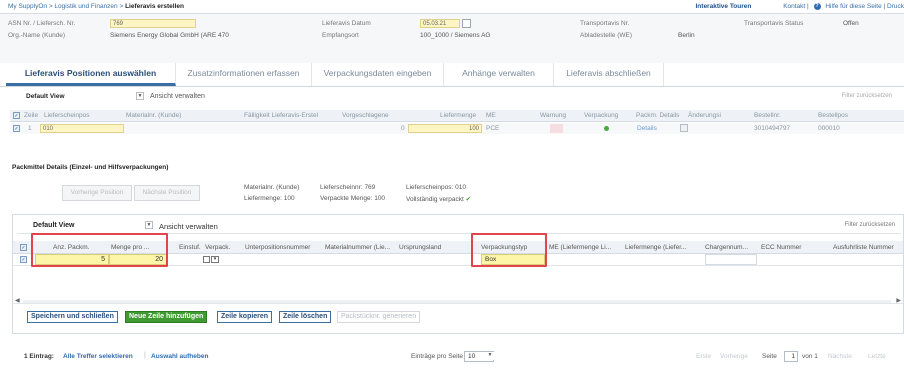 The image size is (904, 379). I want to click on select-all-checkbox: ✓, so click(16, 115).